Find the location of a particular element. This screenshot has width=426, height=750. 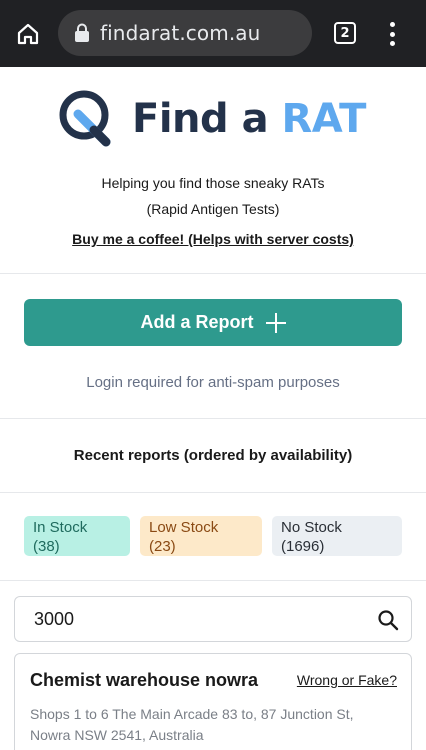

recent-reports-title: Recent reports (ordered by availability) is located at coordinates (213, 455).